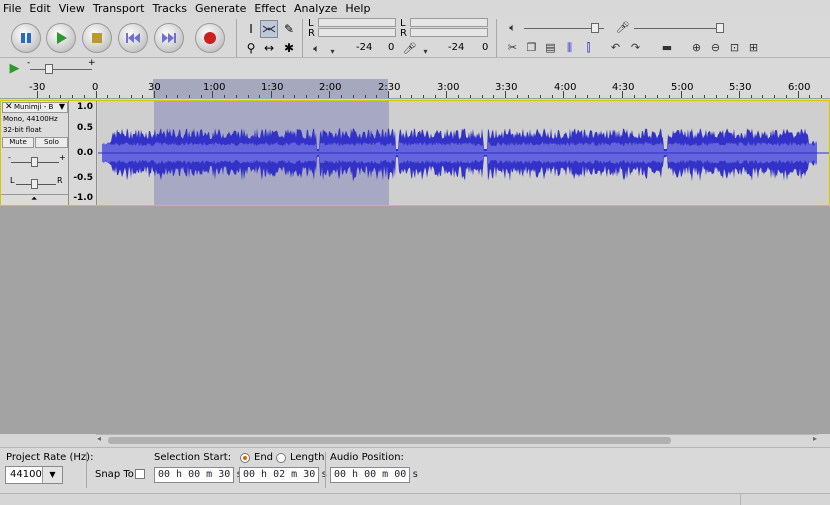  What do you see at coordinates (588, 47) in the screenshot?
I see `silence-icon: ⫿` at bounding box center [588, 47].